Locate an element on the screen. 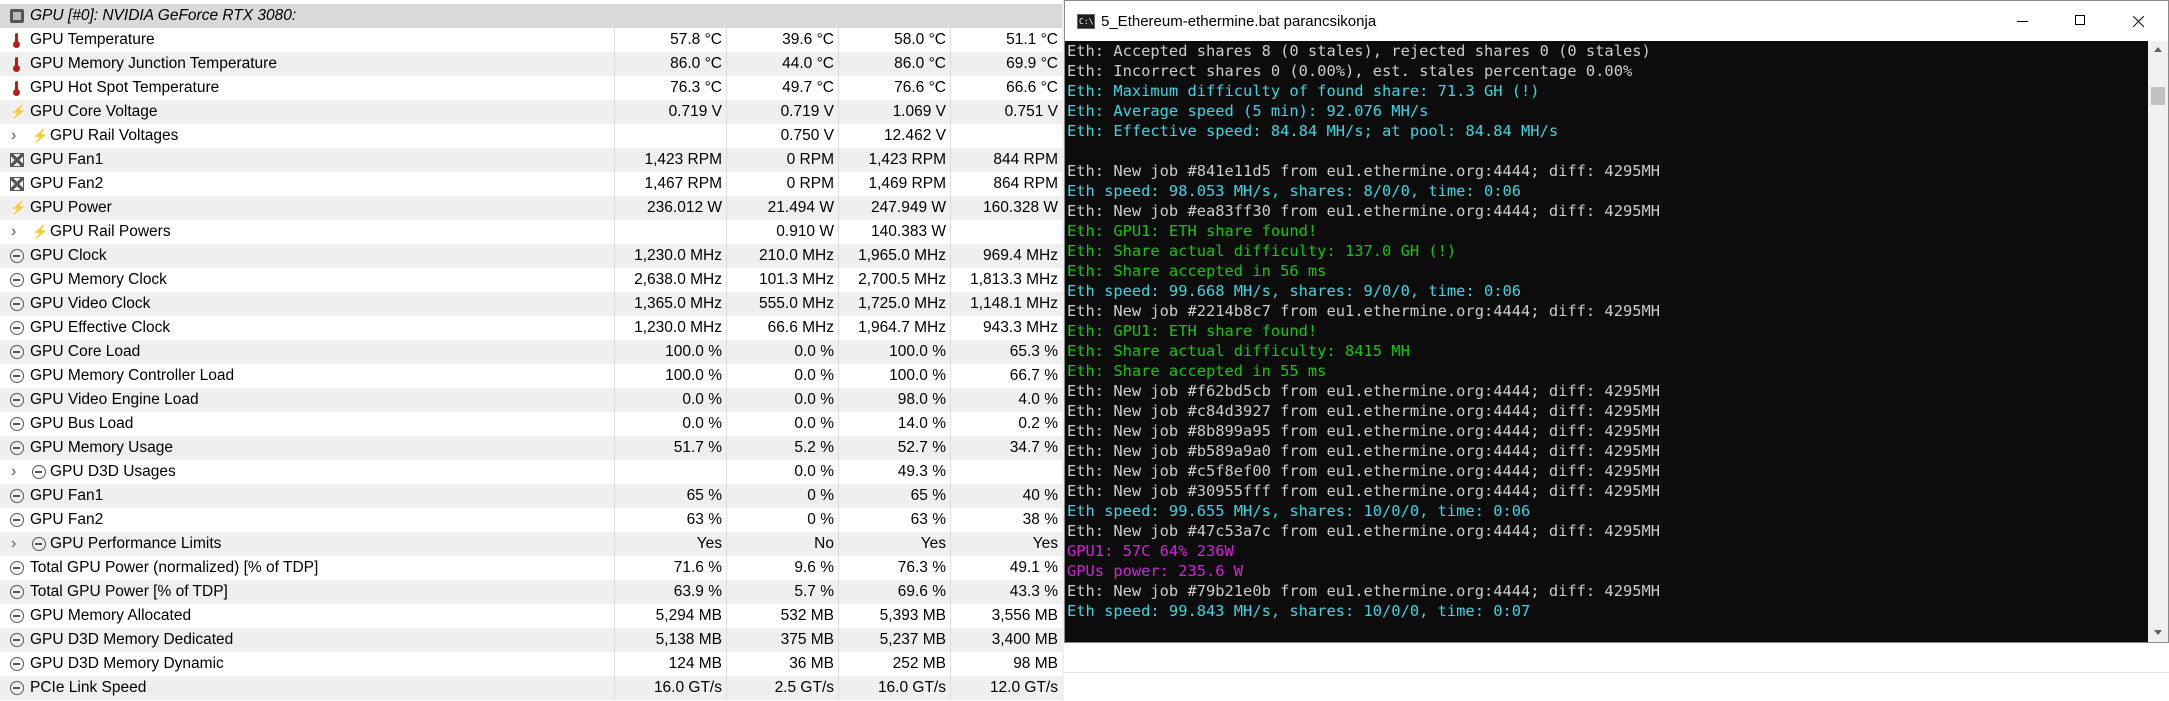  sensor-row: GPU Bus Load 0.0 % 0.0 % 14.0 % 0.2 % is located at coordinates (531, 424).